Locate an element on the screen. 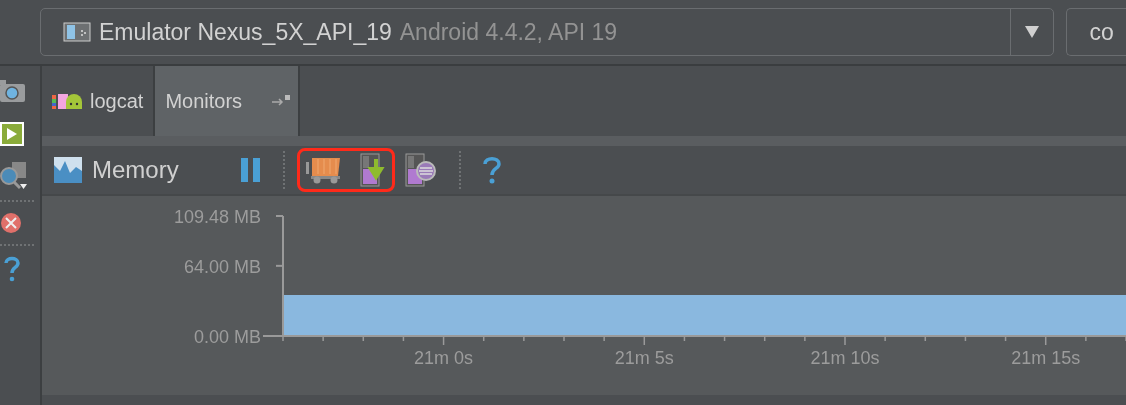 The width and height of the screenshot is (1126, 405). tab: Monitors is located at coordinates (228, 101).